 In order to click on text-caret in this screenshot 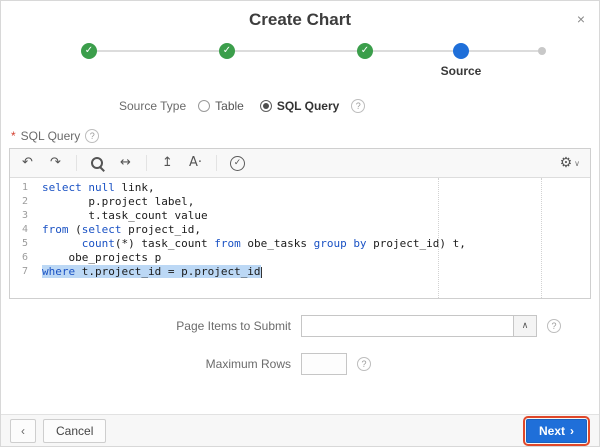, I will do `click(261, 272)`.